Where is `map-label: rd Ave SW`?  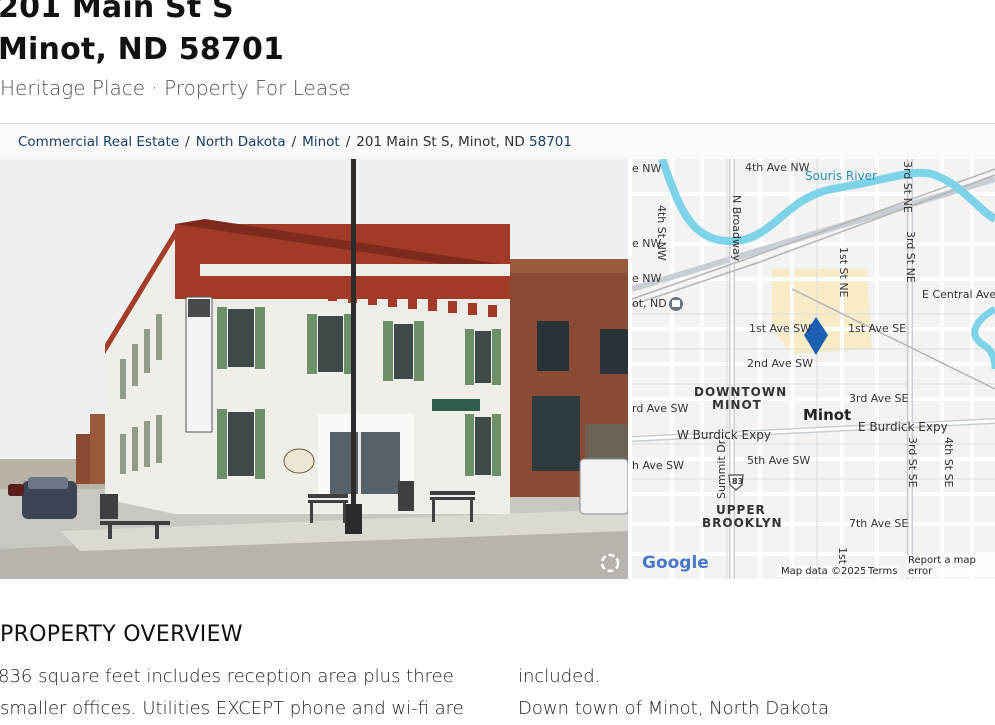 map-label: rd Ave SW is located at coordinates (660, 408).